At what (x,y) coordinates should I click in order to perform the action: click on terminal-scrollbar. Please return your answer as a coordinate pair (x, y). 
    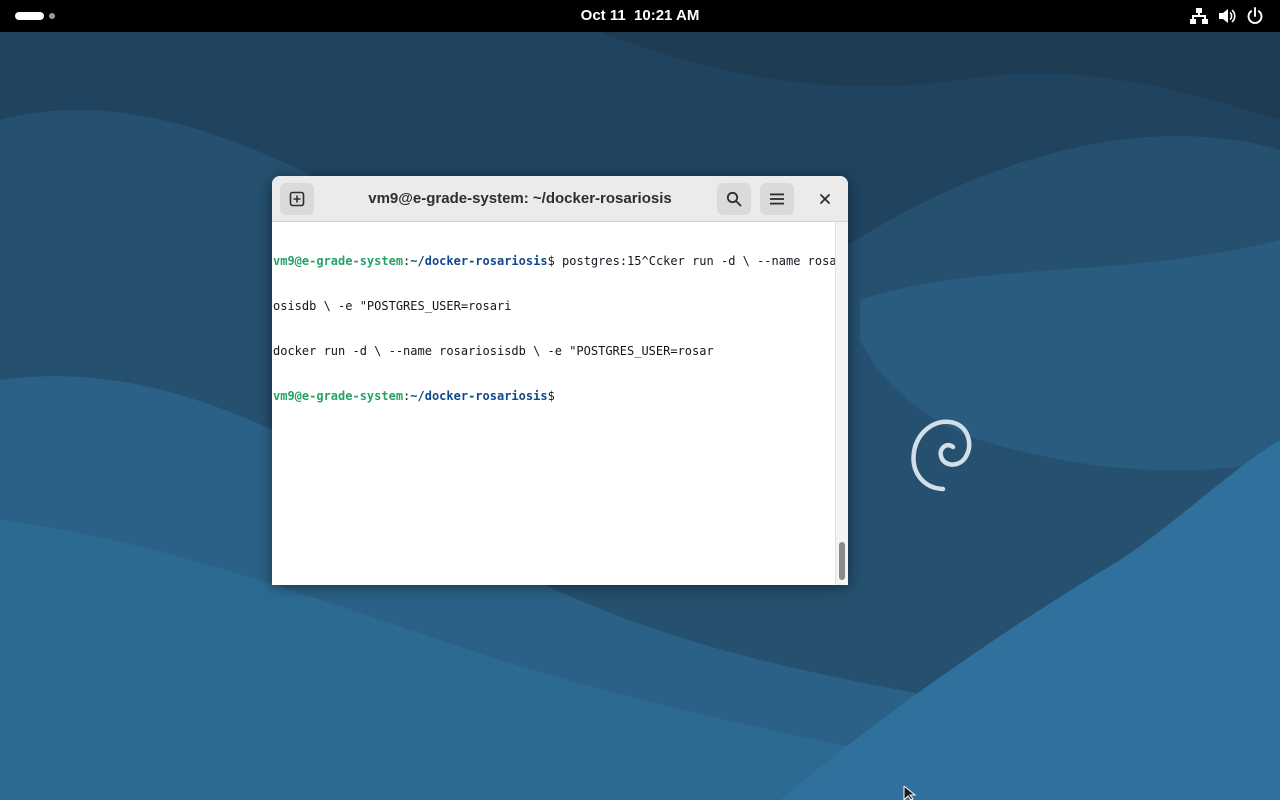
    Looking at the image, I should click on (841, 403).